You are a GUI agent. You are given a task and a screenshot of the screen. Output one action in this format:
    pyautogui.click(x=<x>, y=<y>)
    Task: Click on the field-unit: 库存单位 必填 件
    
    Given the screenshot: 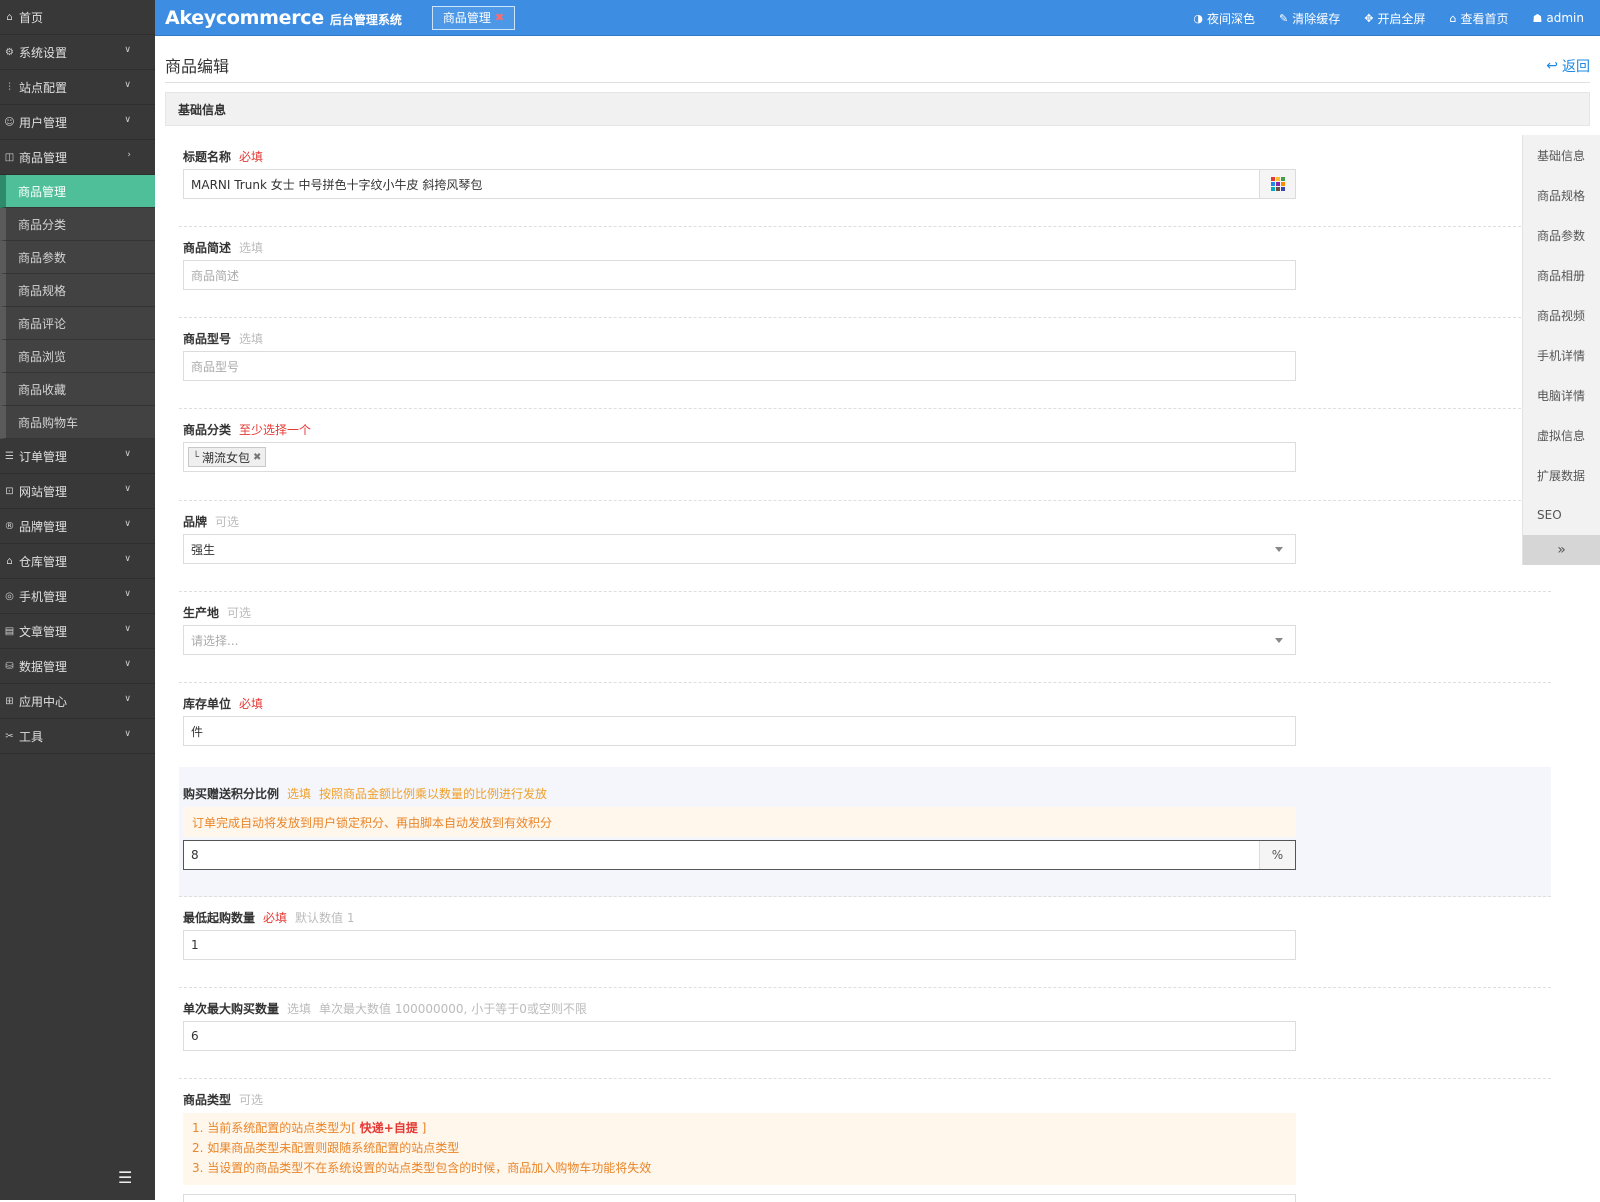 What is the action you would take?
    pyautogui.click(x=865, y=728)
    